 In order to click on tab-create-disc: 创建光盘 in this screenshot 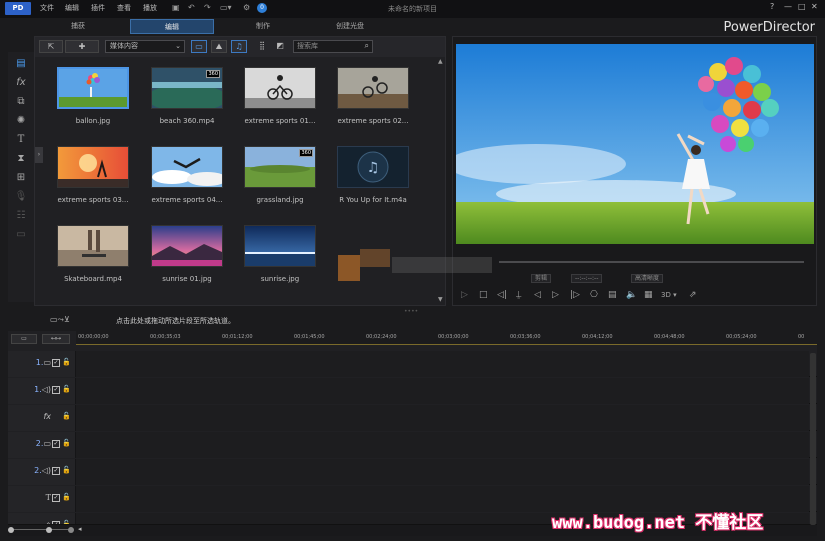, I will do `click(350, 26)`.